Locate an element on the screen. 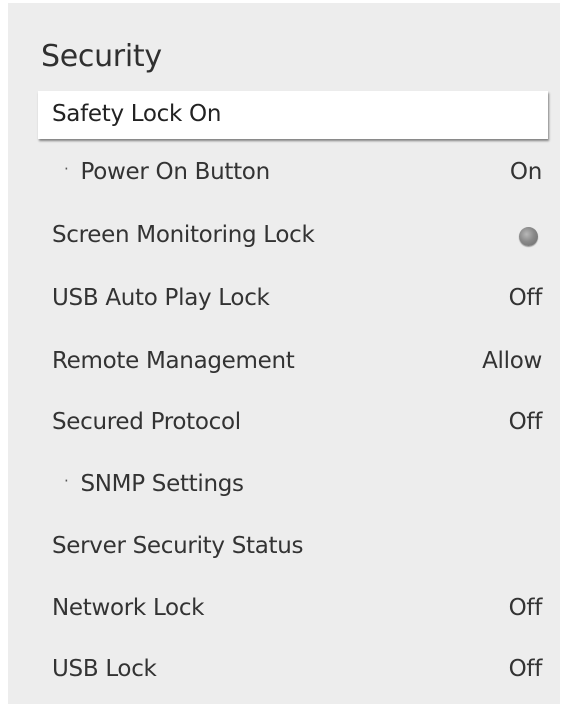 The height and width of the screenshot is (704, 567). usb-lock-value: Off is located at coordinates (525, 669).